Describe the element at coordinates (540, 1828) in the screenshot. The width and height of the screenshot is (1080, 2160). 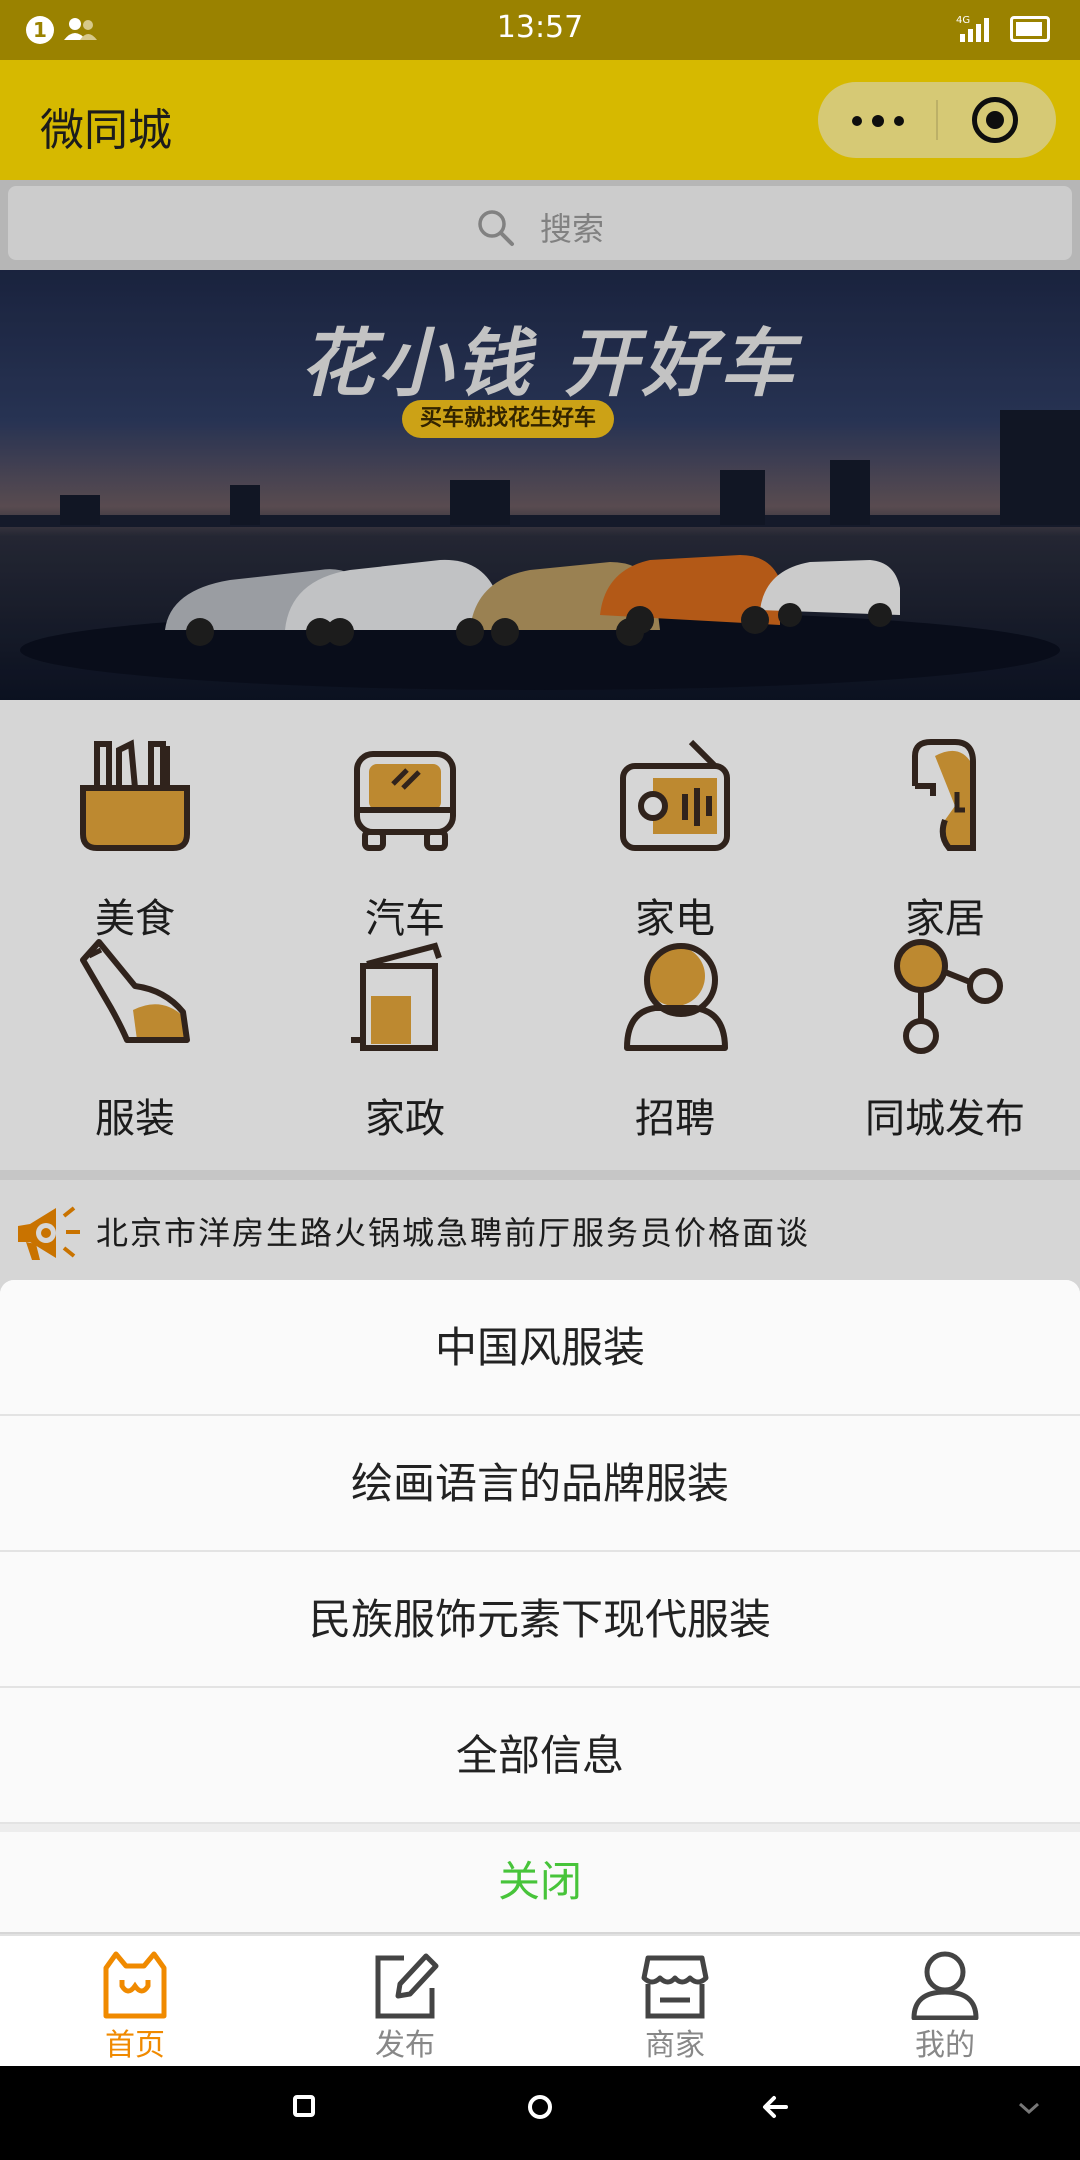
I see `action-sheet-gap` at that location.